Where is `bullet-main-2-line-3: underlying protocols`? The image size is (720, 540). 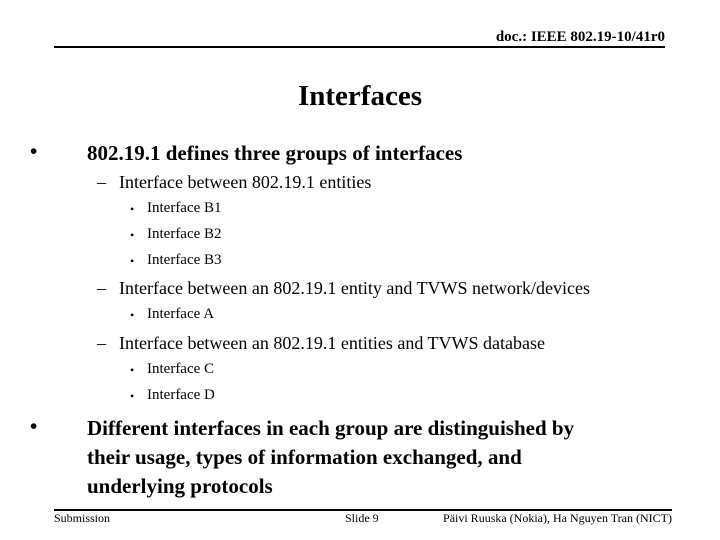
bullet-main-2-line-3: underlying protocols is located at coordinates (180, 486).